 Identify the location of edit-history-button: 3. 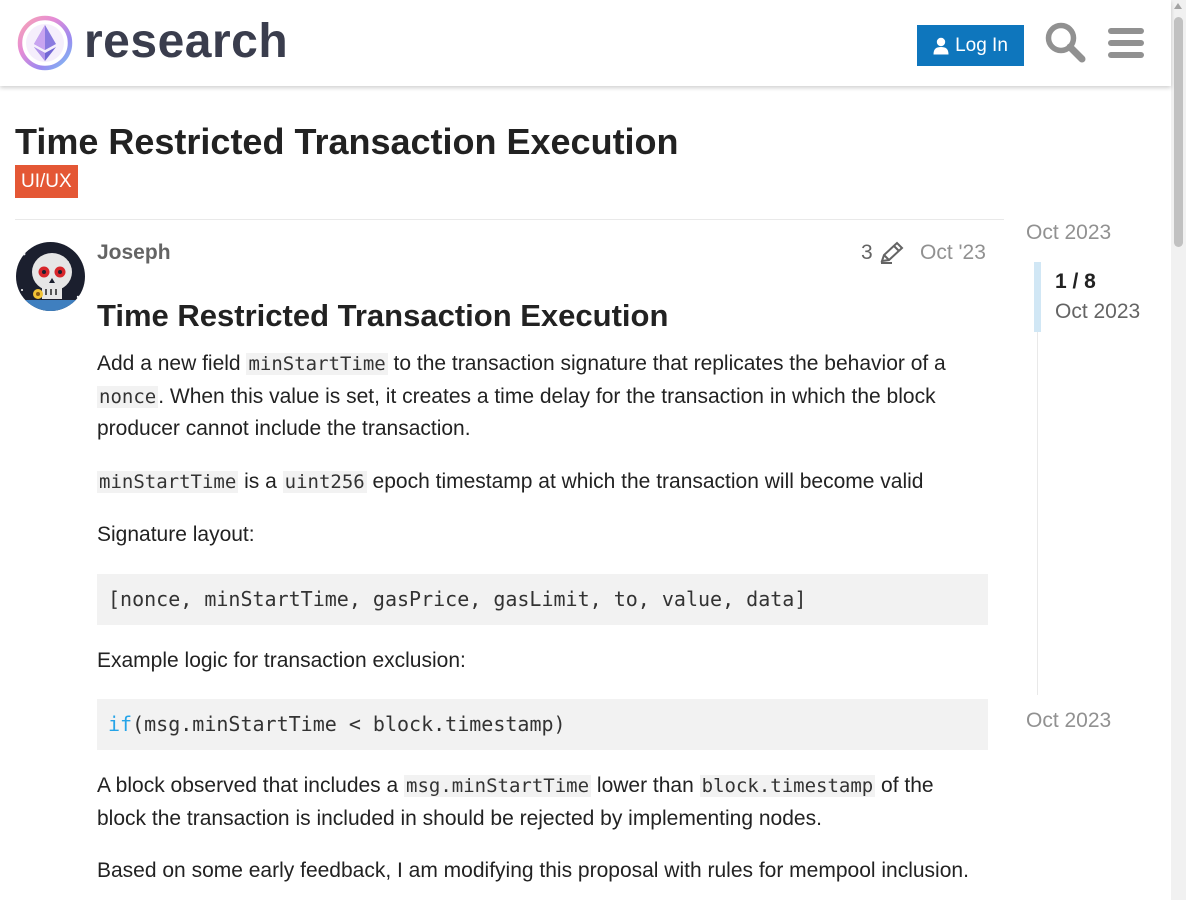
(883, 253).